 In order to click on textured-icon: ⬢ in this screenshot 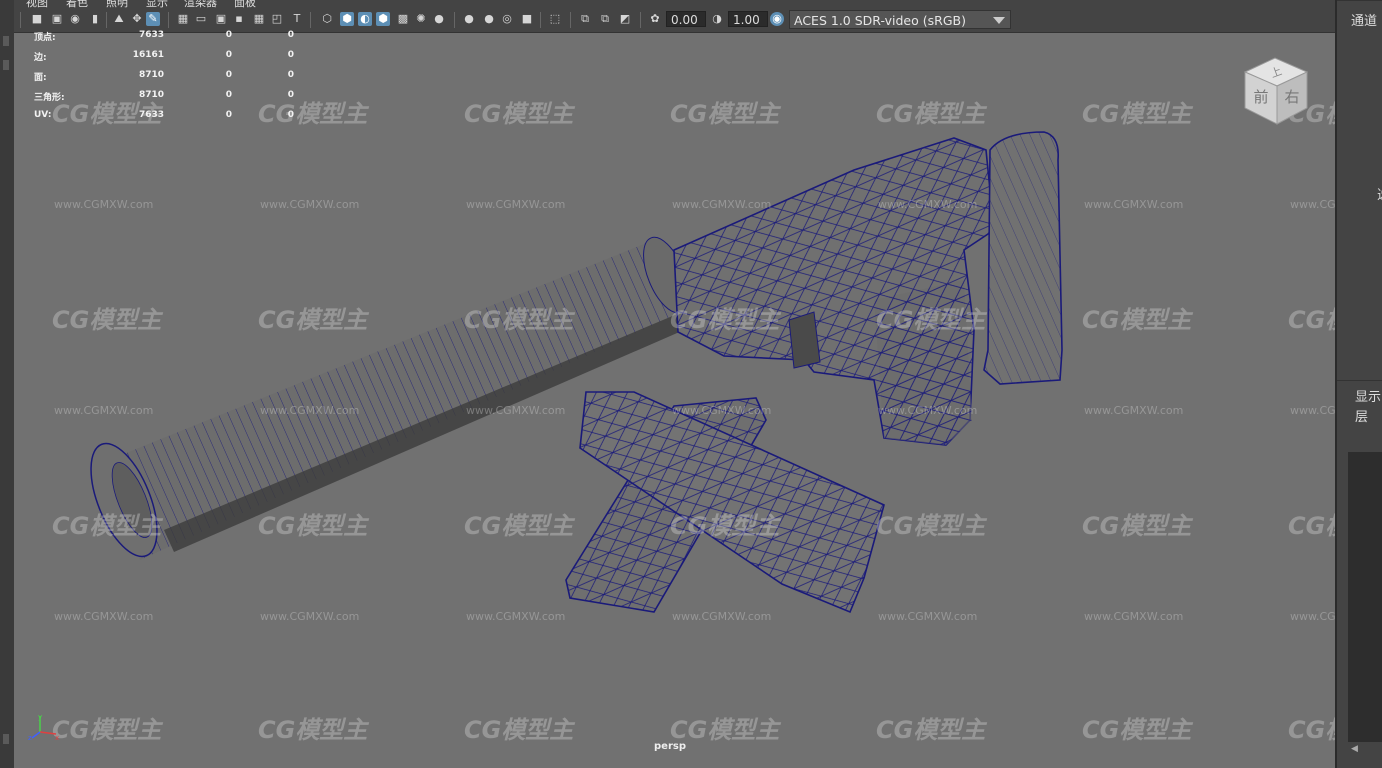, I will do `click(383, 19)`.